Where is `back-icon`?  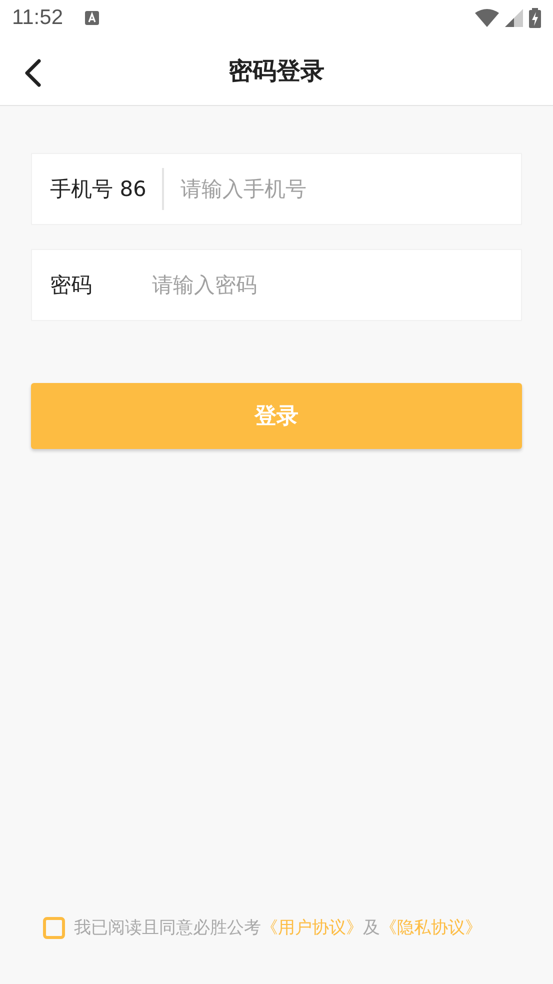
back-icon is located at coordinates (33, 73).